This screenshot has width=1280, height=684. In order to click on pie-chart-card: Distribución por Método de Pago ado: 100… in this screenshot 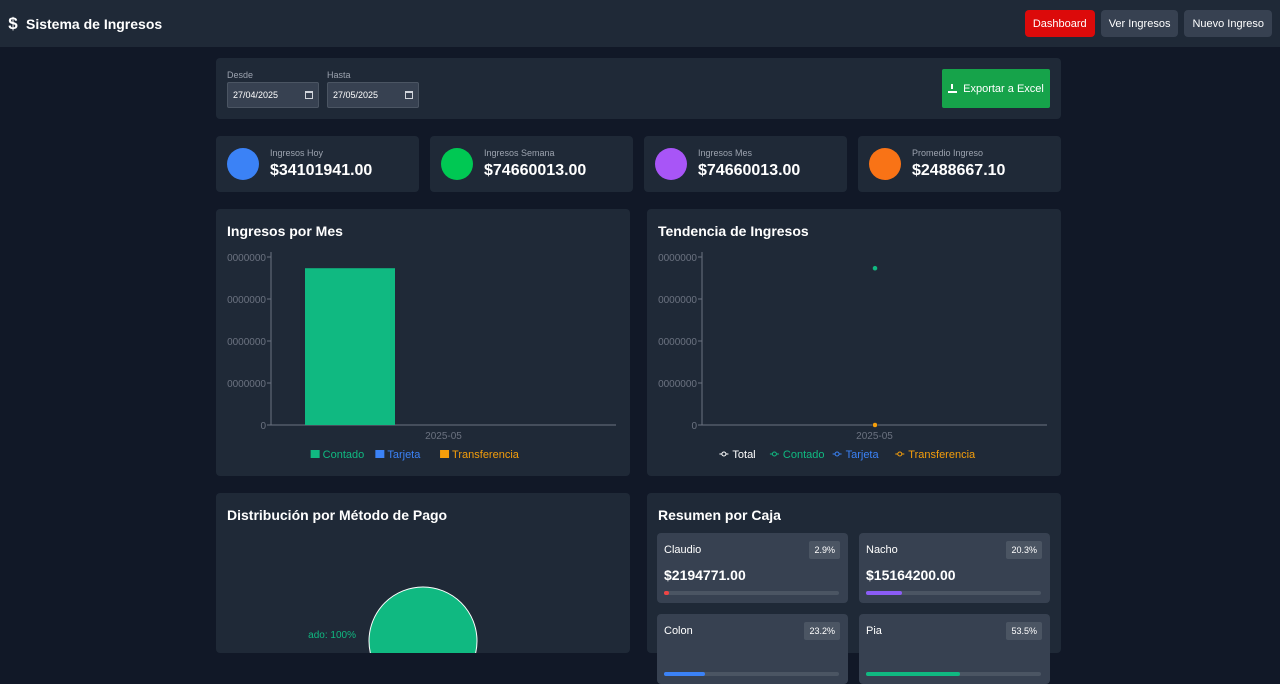, I will do `click(423, 573)`.